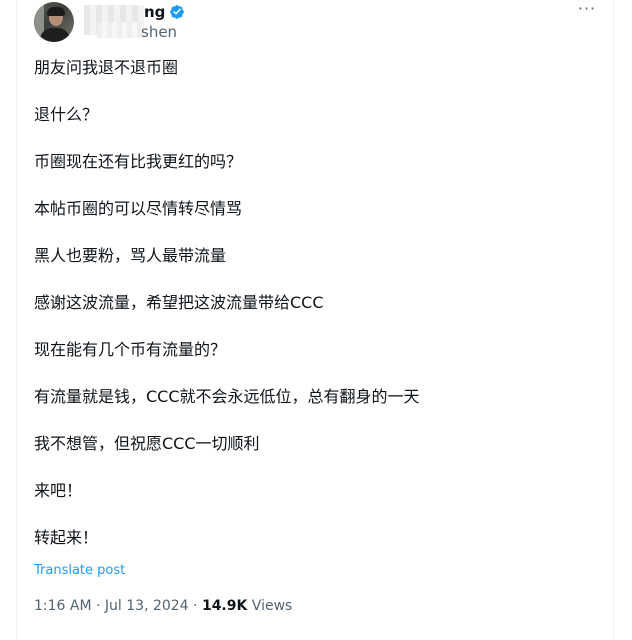 This screenshot has width=632, height=640. I want to click on verified-badge-icon, so click(177, 12).